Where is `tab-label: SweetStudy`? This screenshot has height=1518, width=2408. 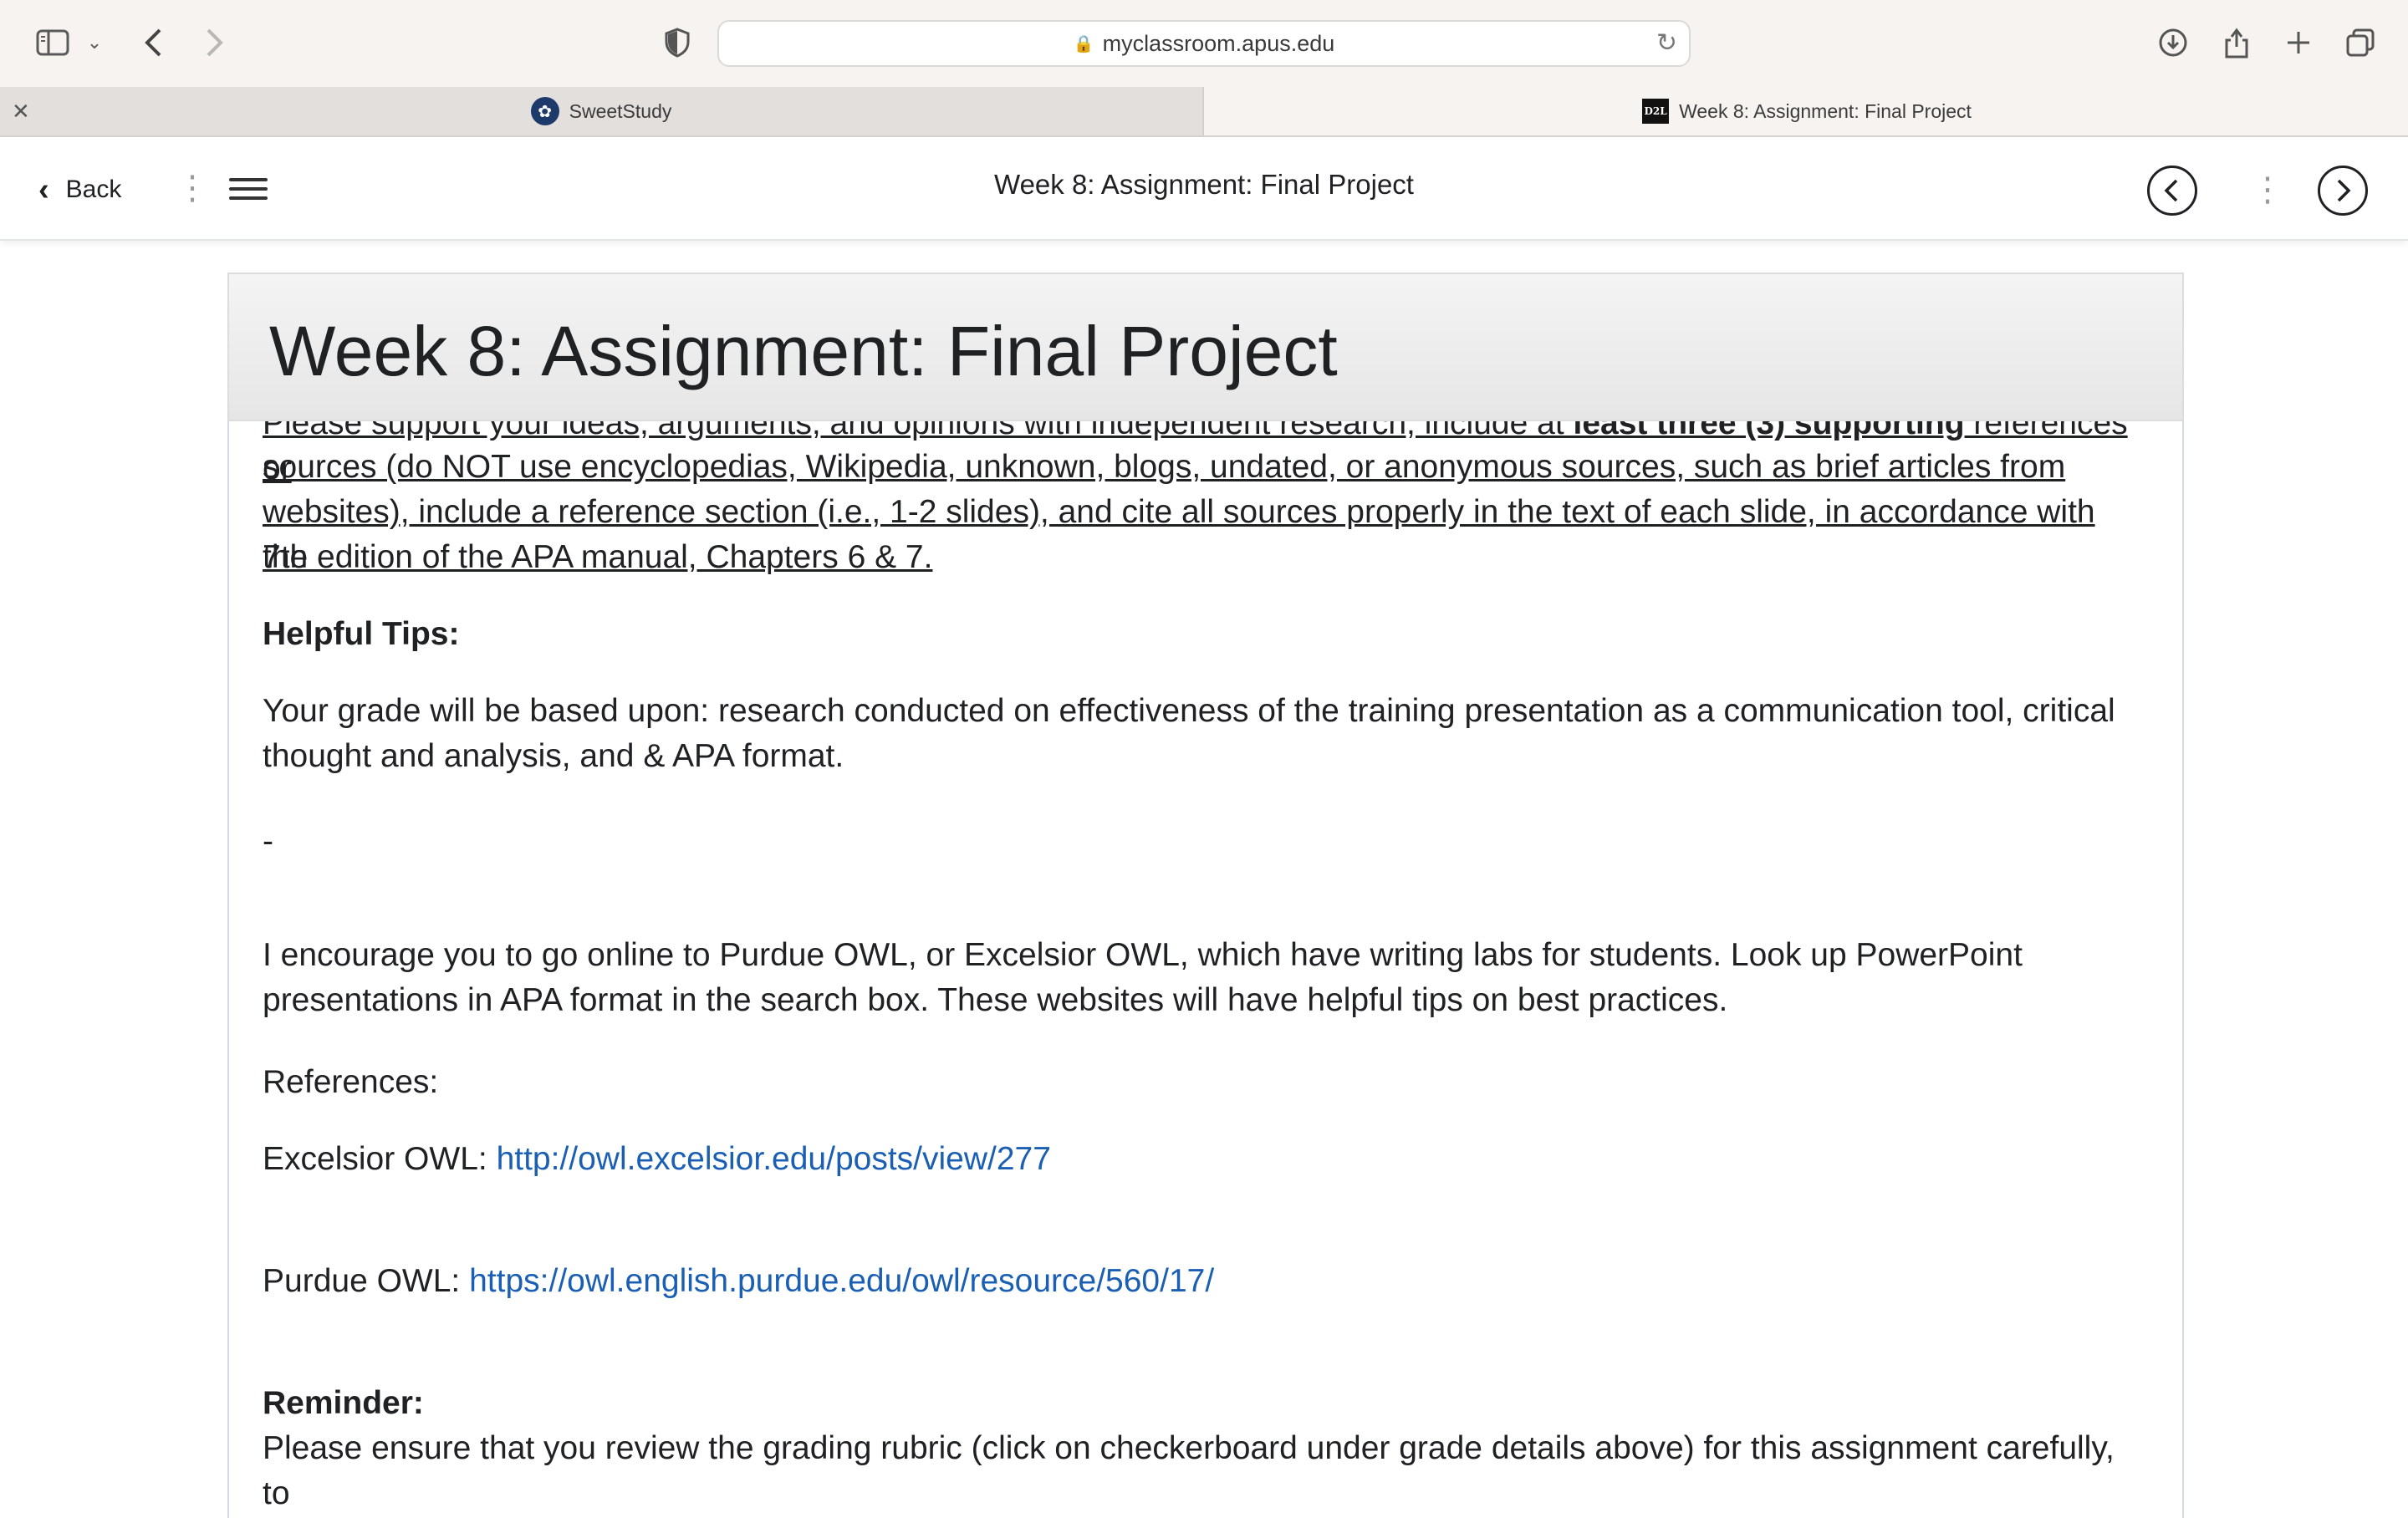 tab-label: SweetStudy is located at coordinates (621, 110).